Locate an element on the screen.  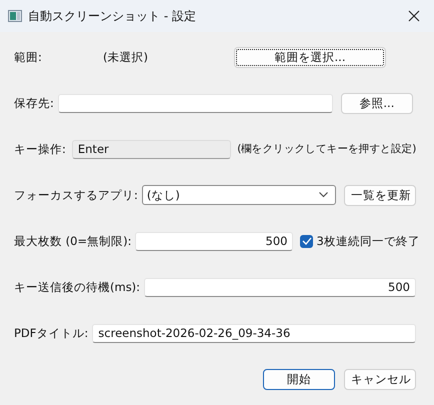
field-label: PDFタイトル: is located at coordinates (51, 333).